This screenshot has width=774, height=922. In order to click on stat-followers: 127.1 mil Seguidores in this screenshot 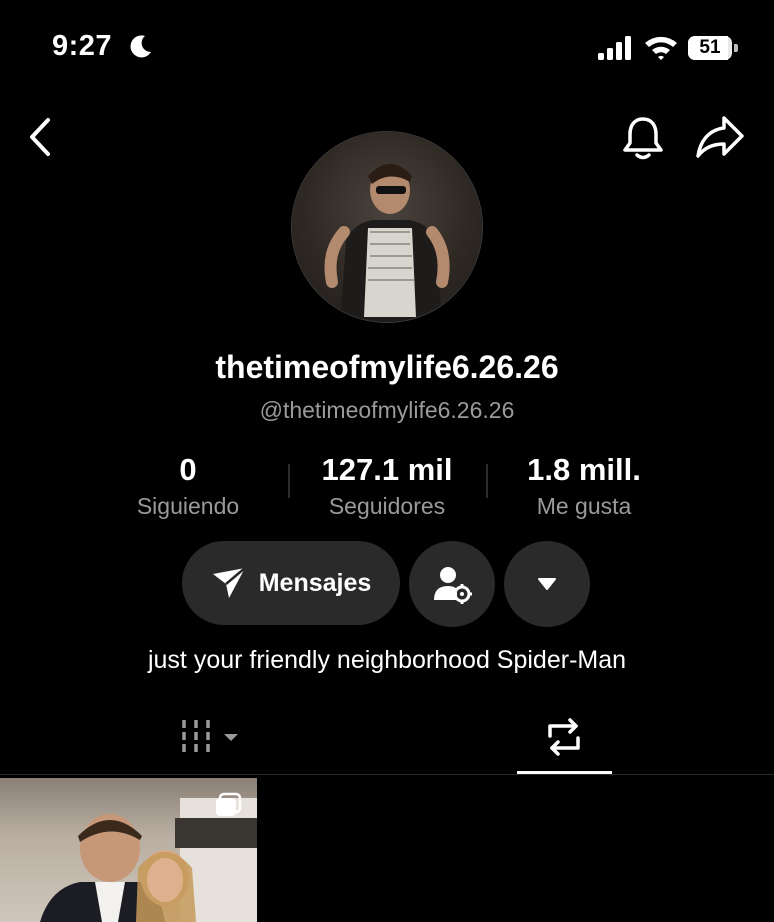, I will do `click(387, 486)`.